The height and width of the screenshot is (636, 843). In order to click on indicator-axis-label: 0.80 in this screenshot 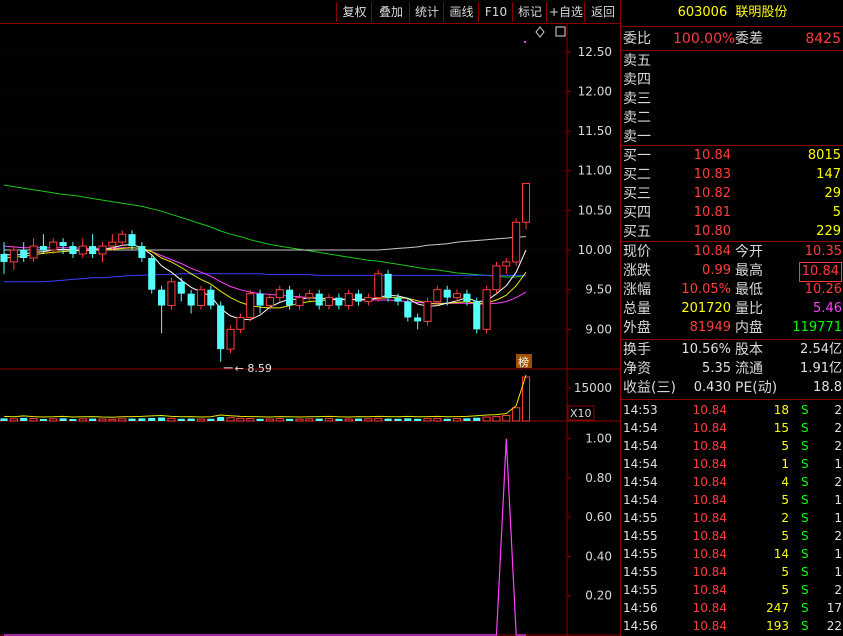, I will do `click(598, 478)`.